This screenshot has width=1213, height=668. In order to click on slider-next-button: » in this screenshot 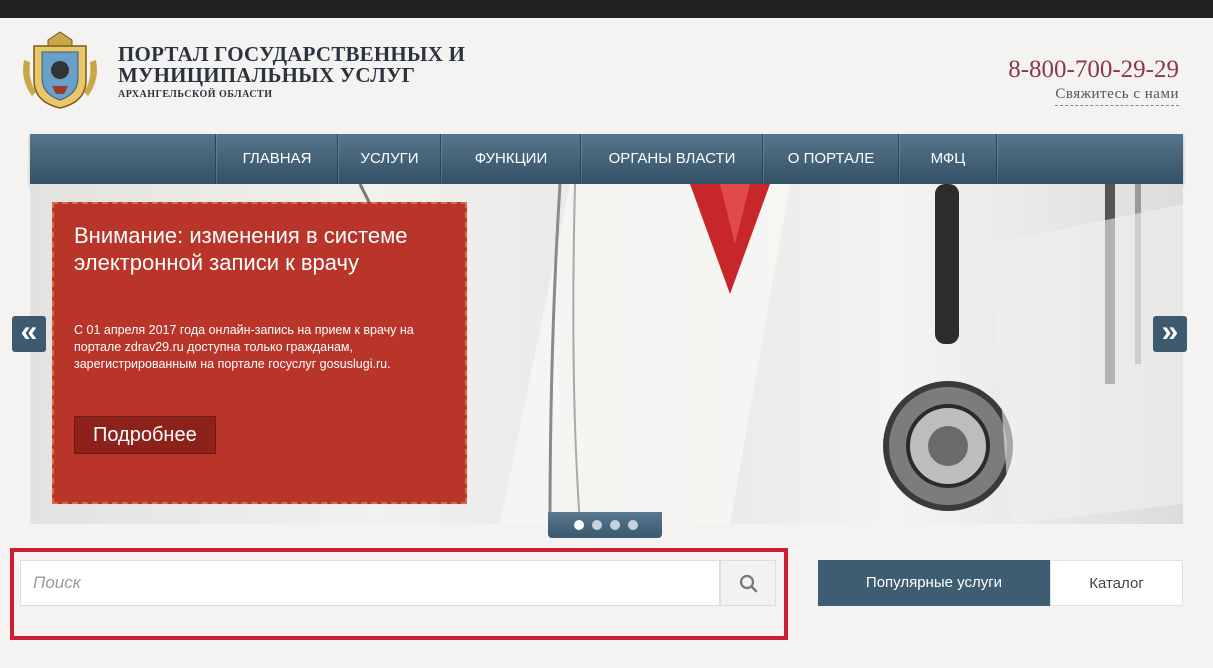, I will do `click(1170, 334)`.